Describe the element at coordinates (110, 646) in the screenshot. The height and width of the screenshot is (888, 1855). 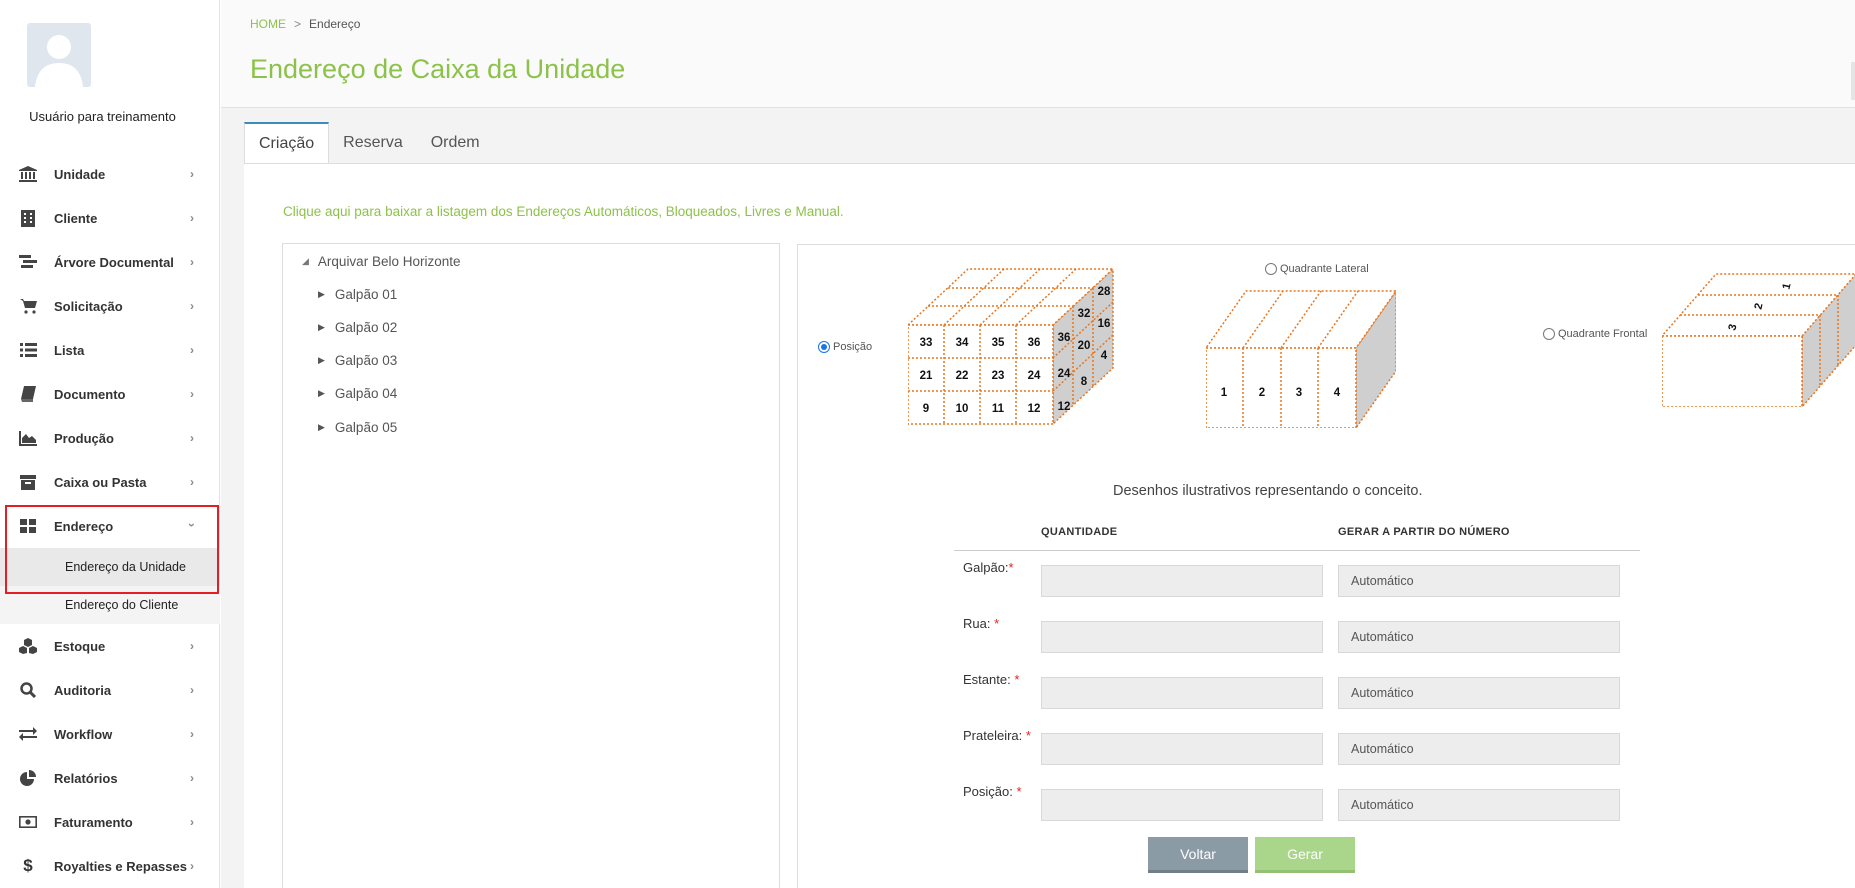
I see `sidebar-item-estoque: Estoque ›` at that location.